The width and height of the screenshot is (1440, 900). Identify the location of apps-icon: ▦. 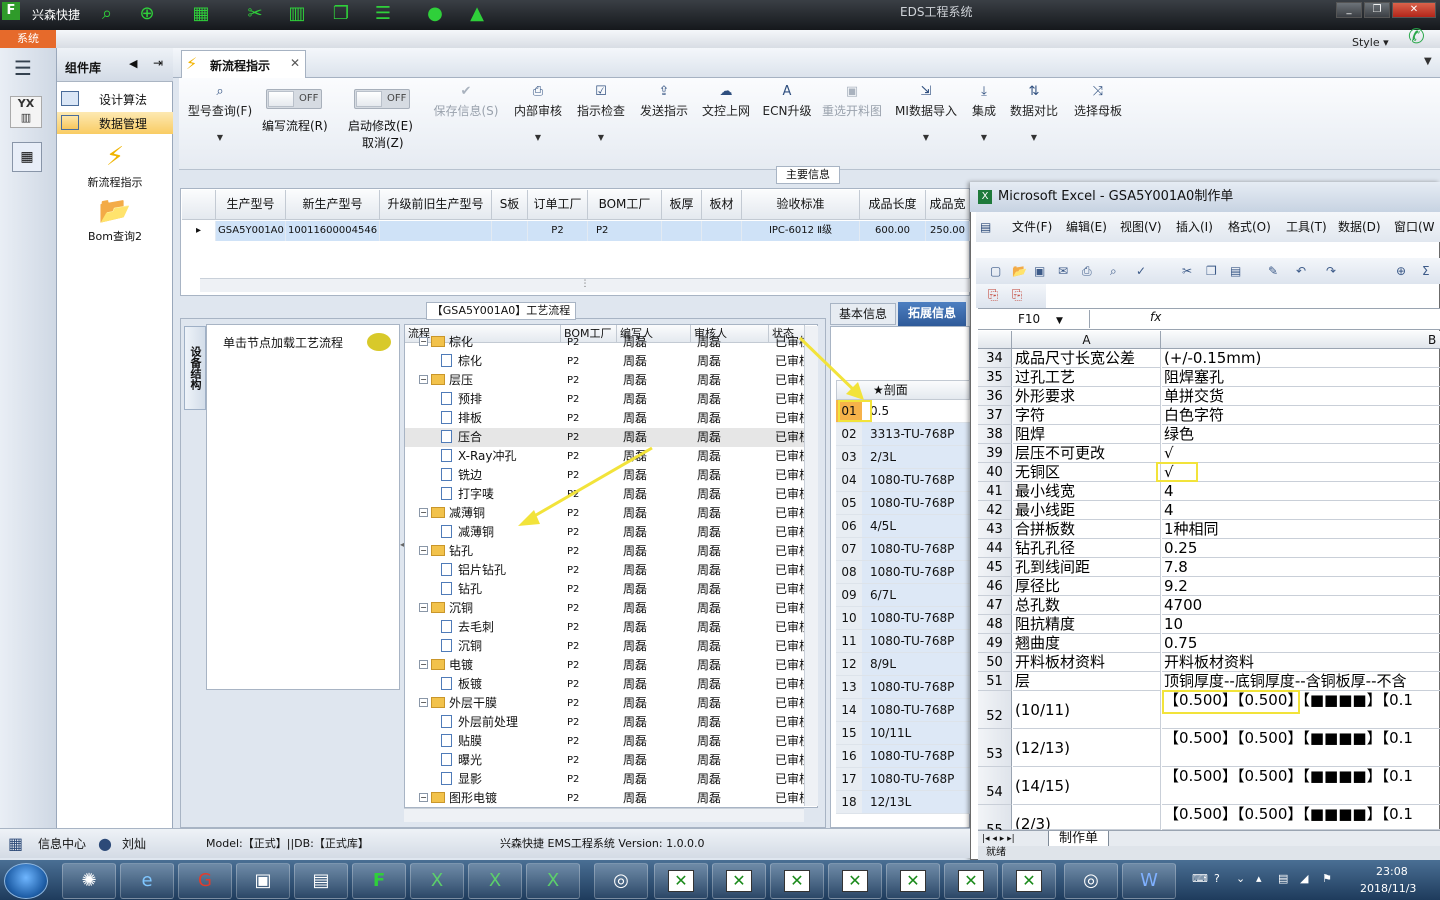
(15, 844).